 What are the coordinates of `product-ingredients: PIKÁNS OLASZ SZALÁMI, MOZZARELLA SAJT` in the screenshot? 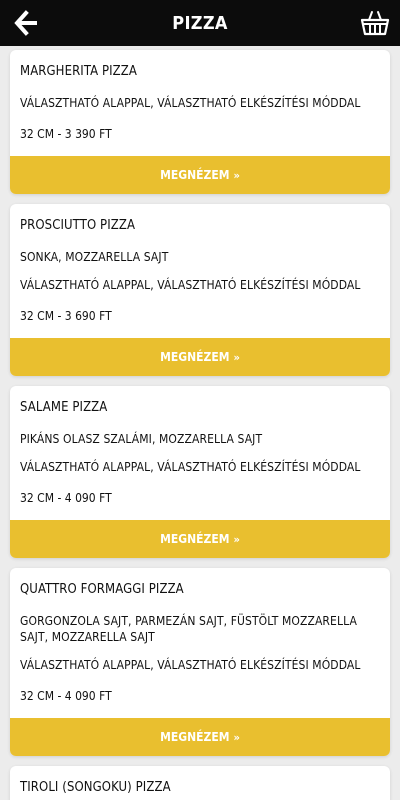 It's located at (141, 439).